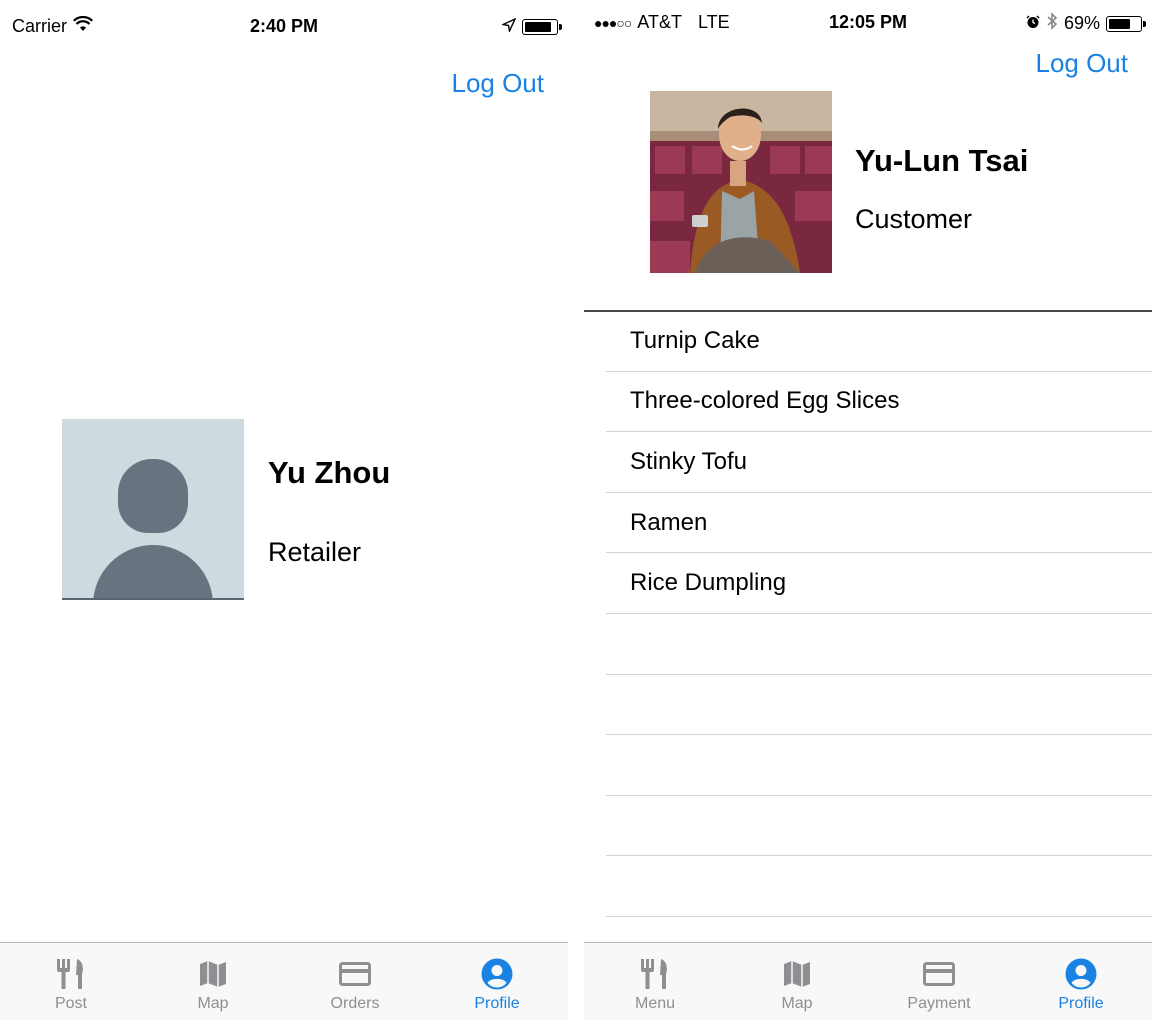 The image size is (1152, 1020). What do you see at coordinates (741, 182) in the screenshot?
I see `avatar-photo` at bounding box center [741, 182].